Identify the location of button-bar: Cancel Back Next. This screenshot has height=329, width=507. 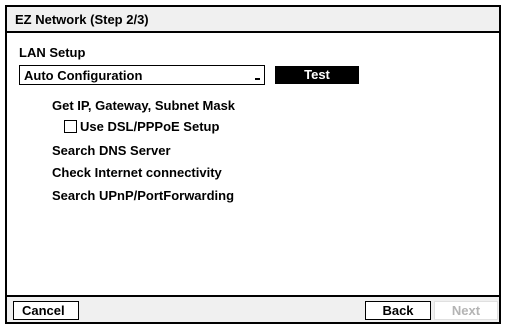
(253, 308).